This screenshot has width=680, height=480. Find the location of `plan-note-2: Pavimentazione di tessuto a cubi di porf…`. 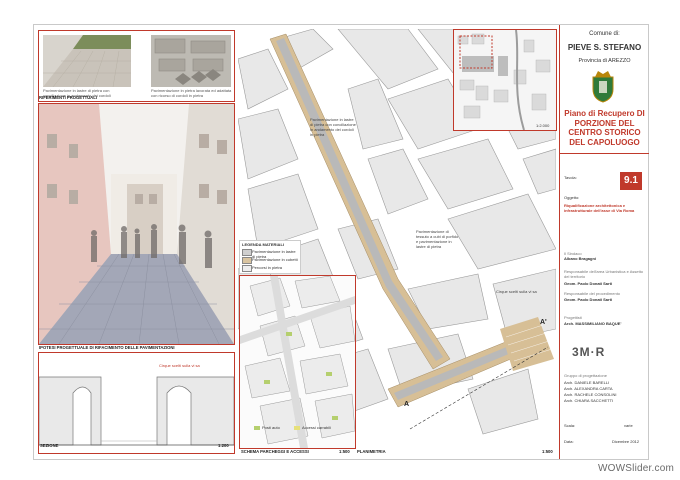

plan-note-2: Pavimentazione di tessuto a cubi di porf… is located at coordinates (437, 239).